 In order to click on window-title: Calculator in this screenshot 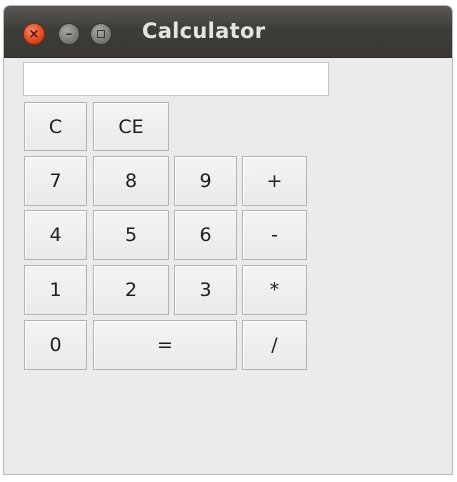, I will do `click(204, 31)`.